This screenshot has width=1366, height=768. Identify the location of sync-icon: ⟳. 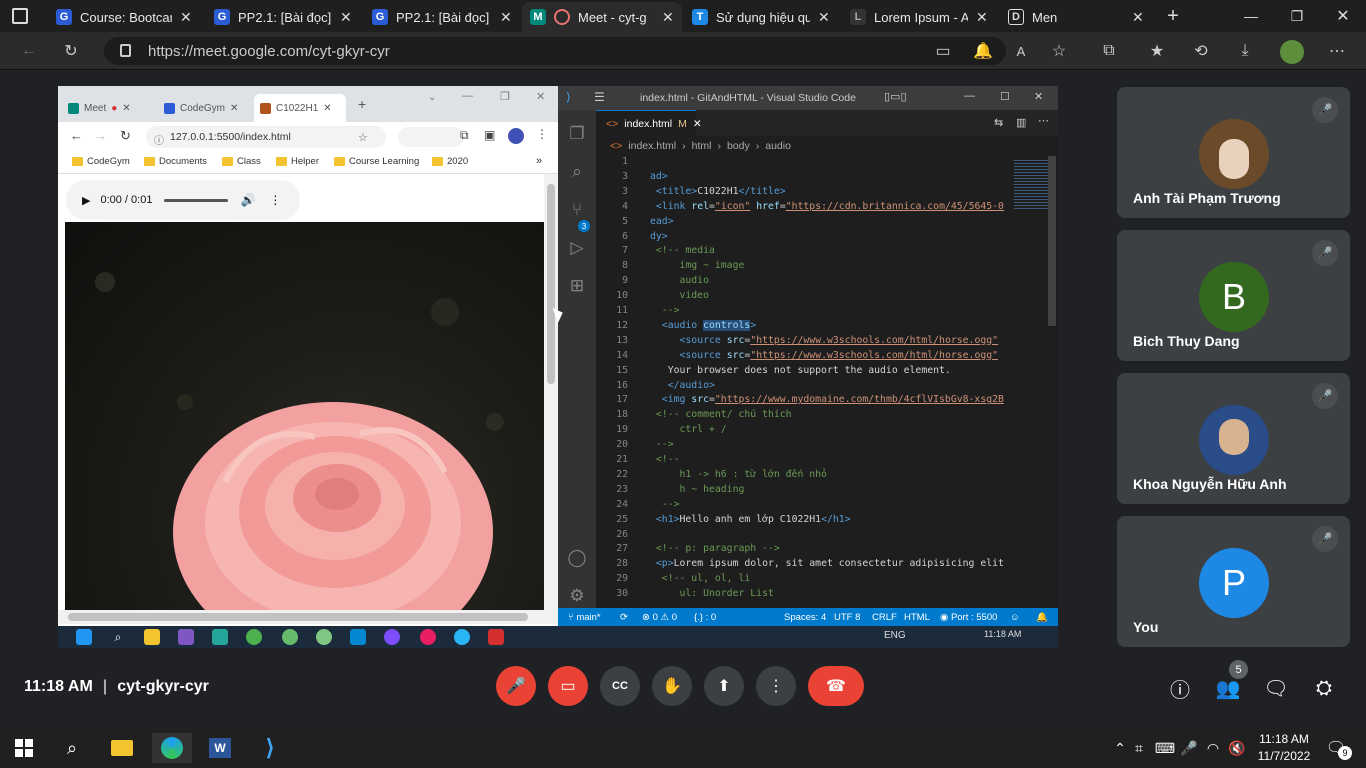
(624, 617).